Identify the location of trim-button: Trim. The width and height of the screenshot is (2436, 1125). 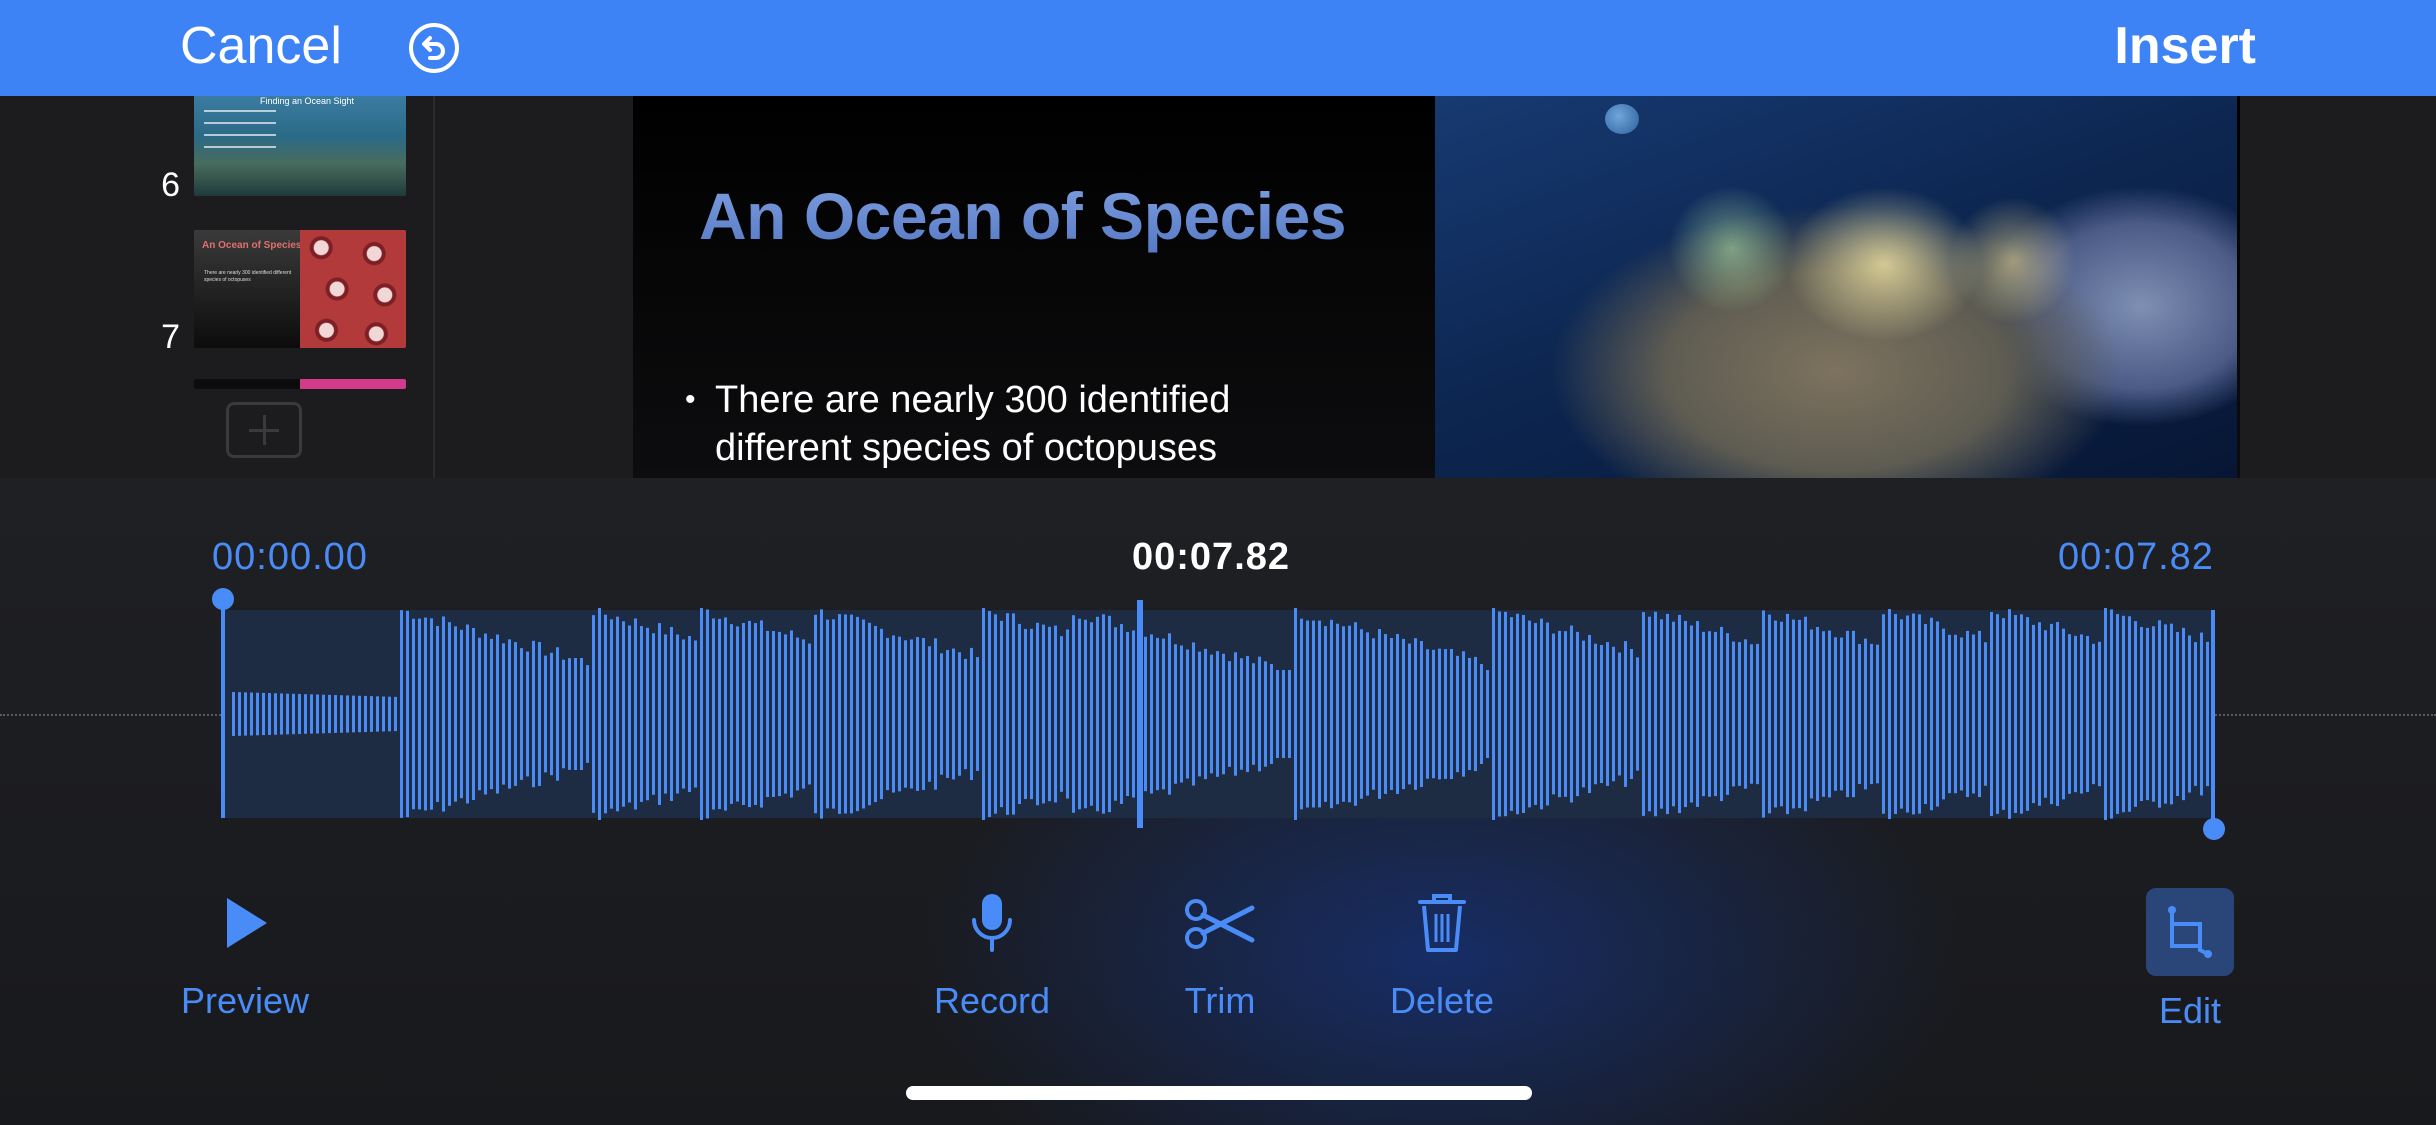
(1220, 955).